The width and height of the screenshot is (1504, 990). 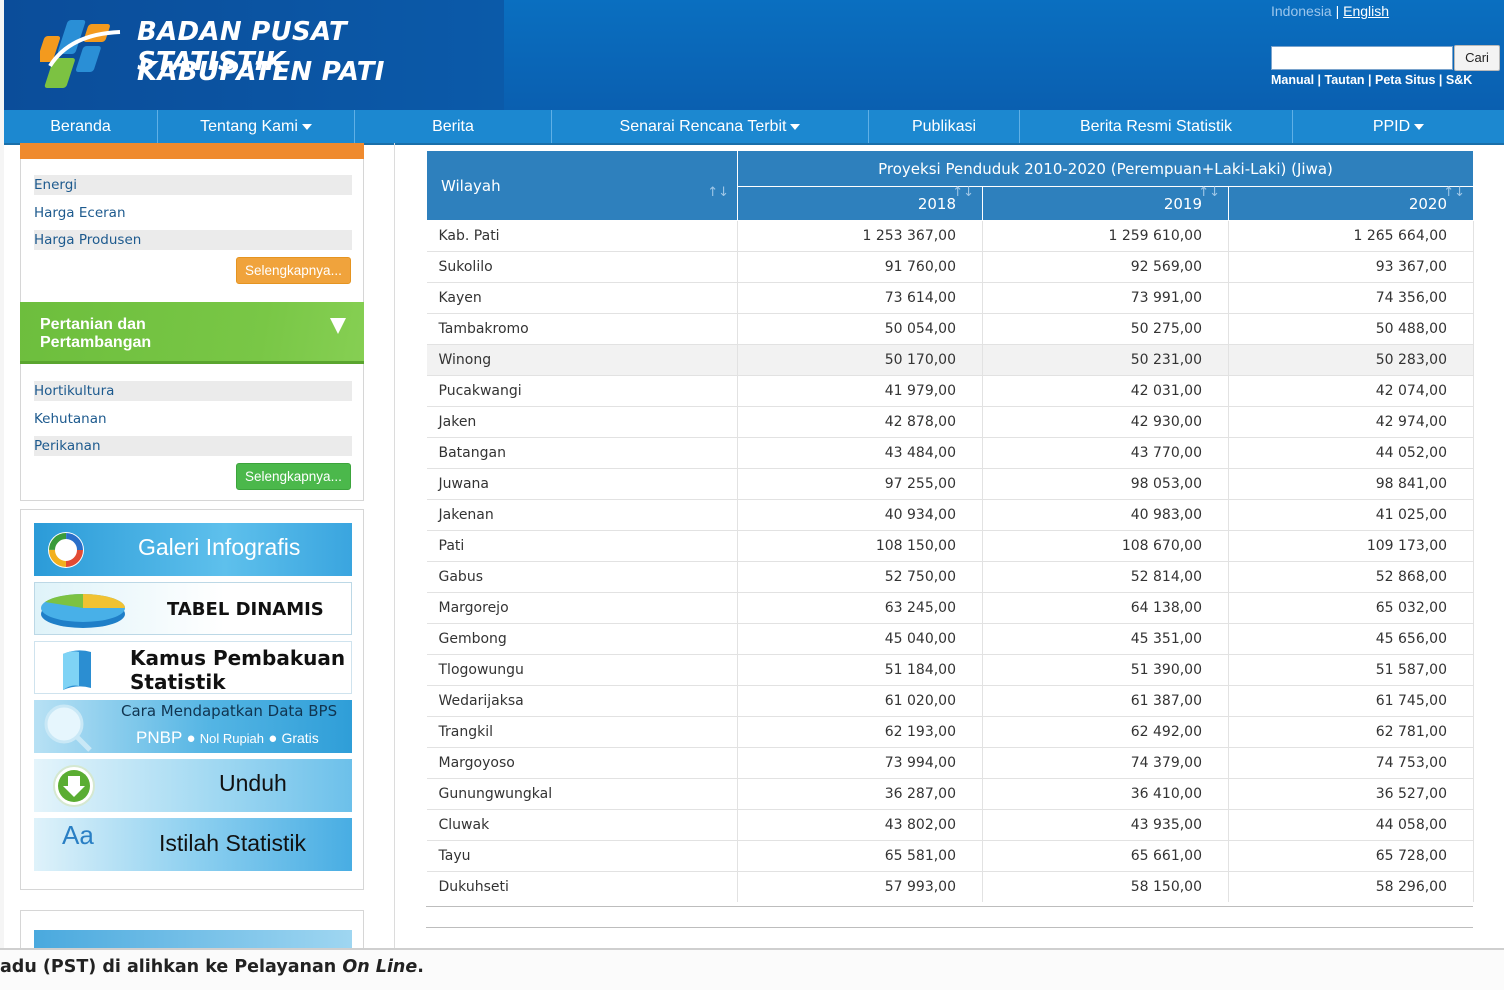 I want to click on lang-english-link: English, so click(x=1366, y=11).